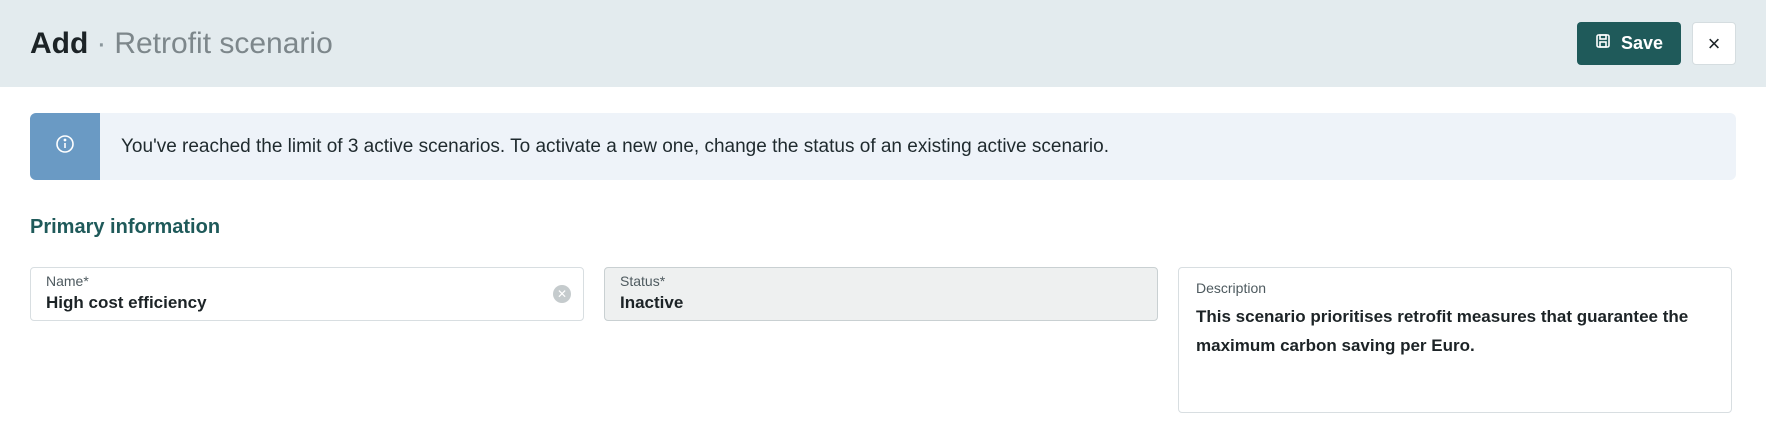  I want to click on save-button: Save, so click(1628, 43).